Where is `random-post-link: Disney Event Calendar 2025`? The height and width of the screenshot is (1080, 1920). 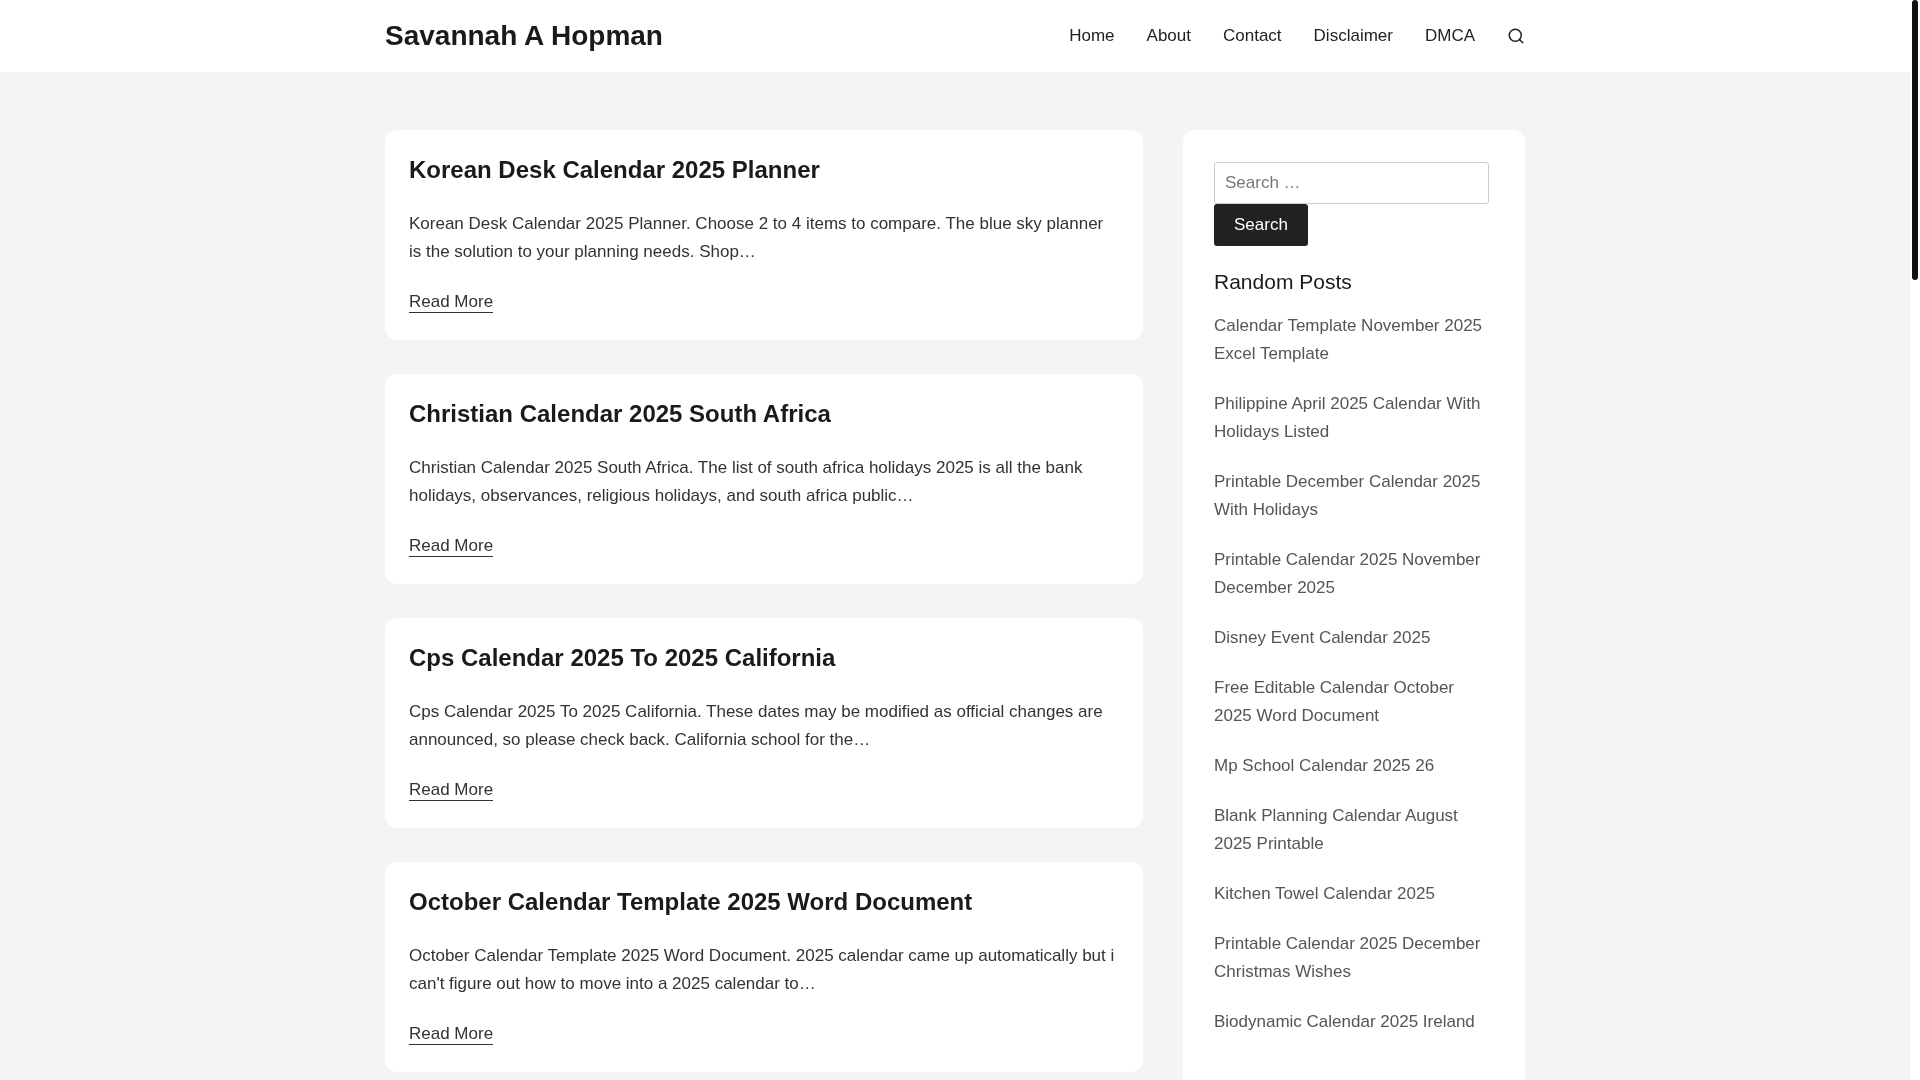 random-post-link: Disney Event Calendar 2025 is located at coordinates (1351, 638).